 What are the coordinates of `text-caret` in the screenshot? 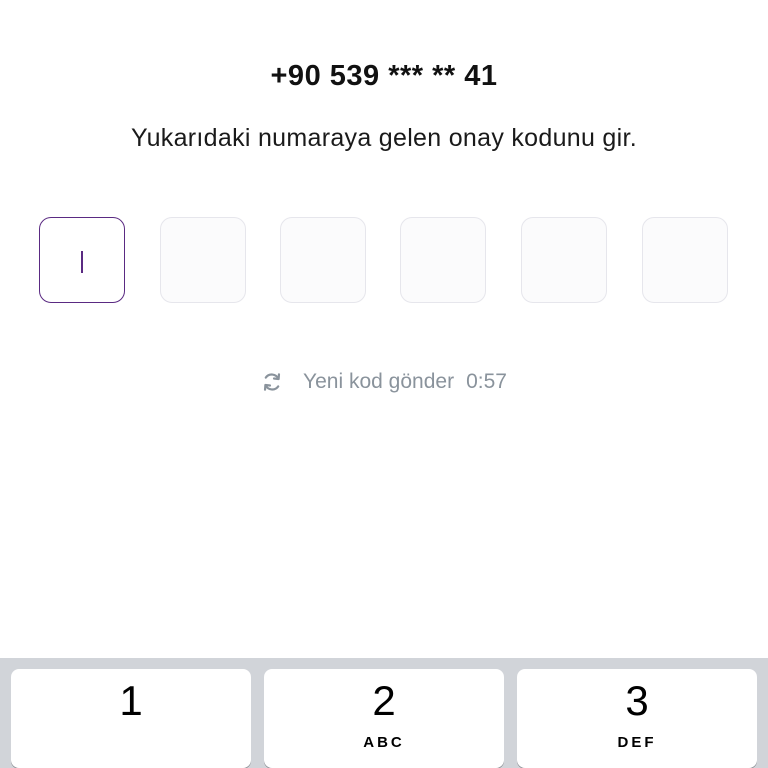 It's located at (82, 262).